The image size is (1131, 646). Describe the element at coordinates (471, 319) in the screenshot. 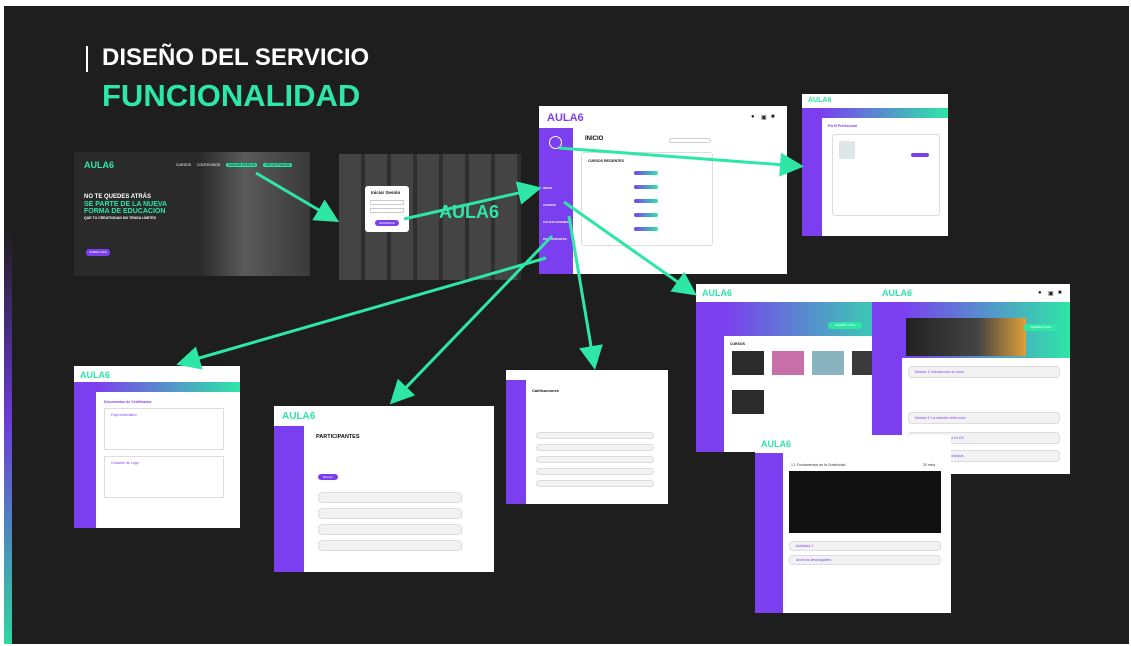

I see `arrow-inicio-to-participantes` at that location.